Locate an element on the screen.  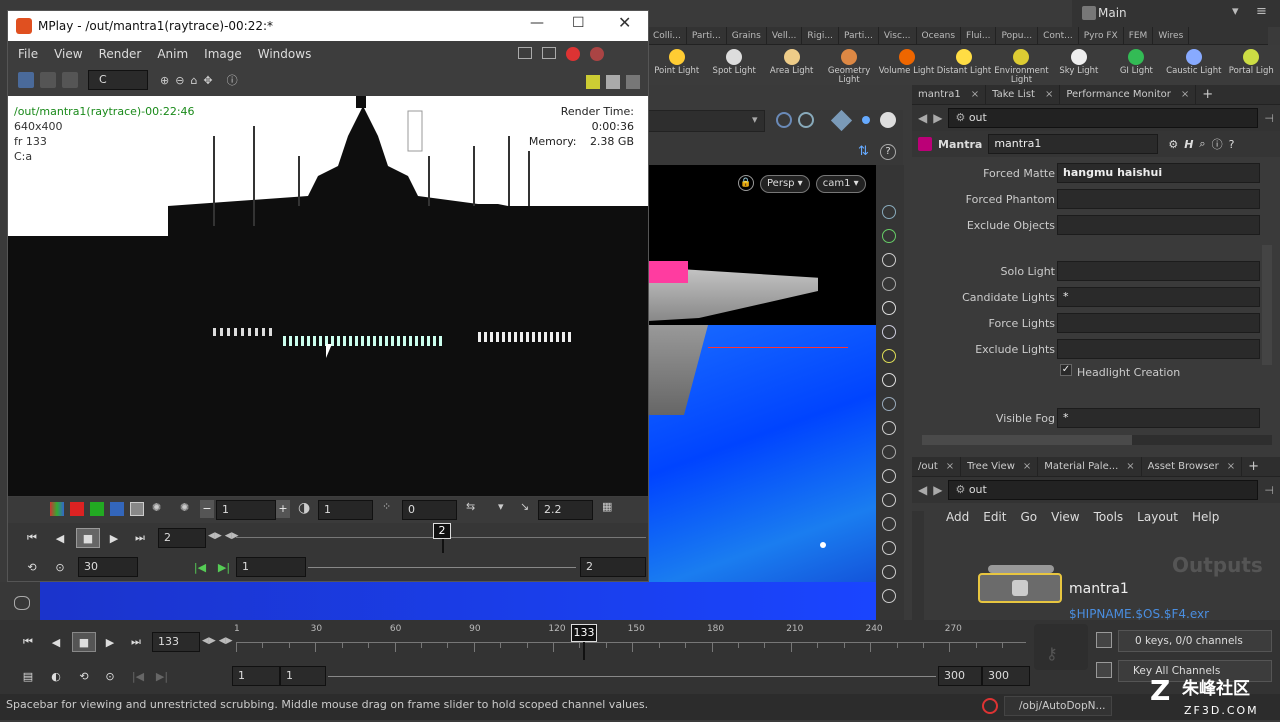
tl-end2-field: 300 is located at coordinates (1006, 676).